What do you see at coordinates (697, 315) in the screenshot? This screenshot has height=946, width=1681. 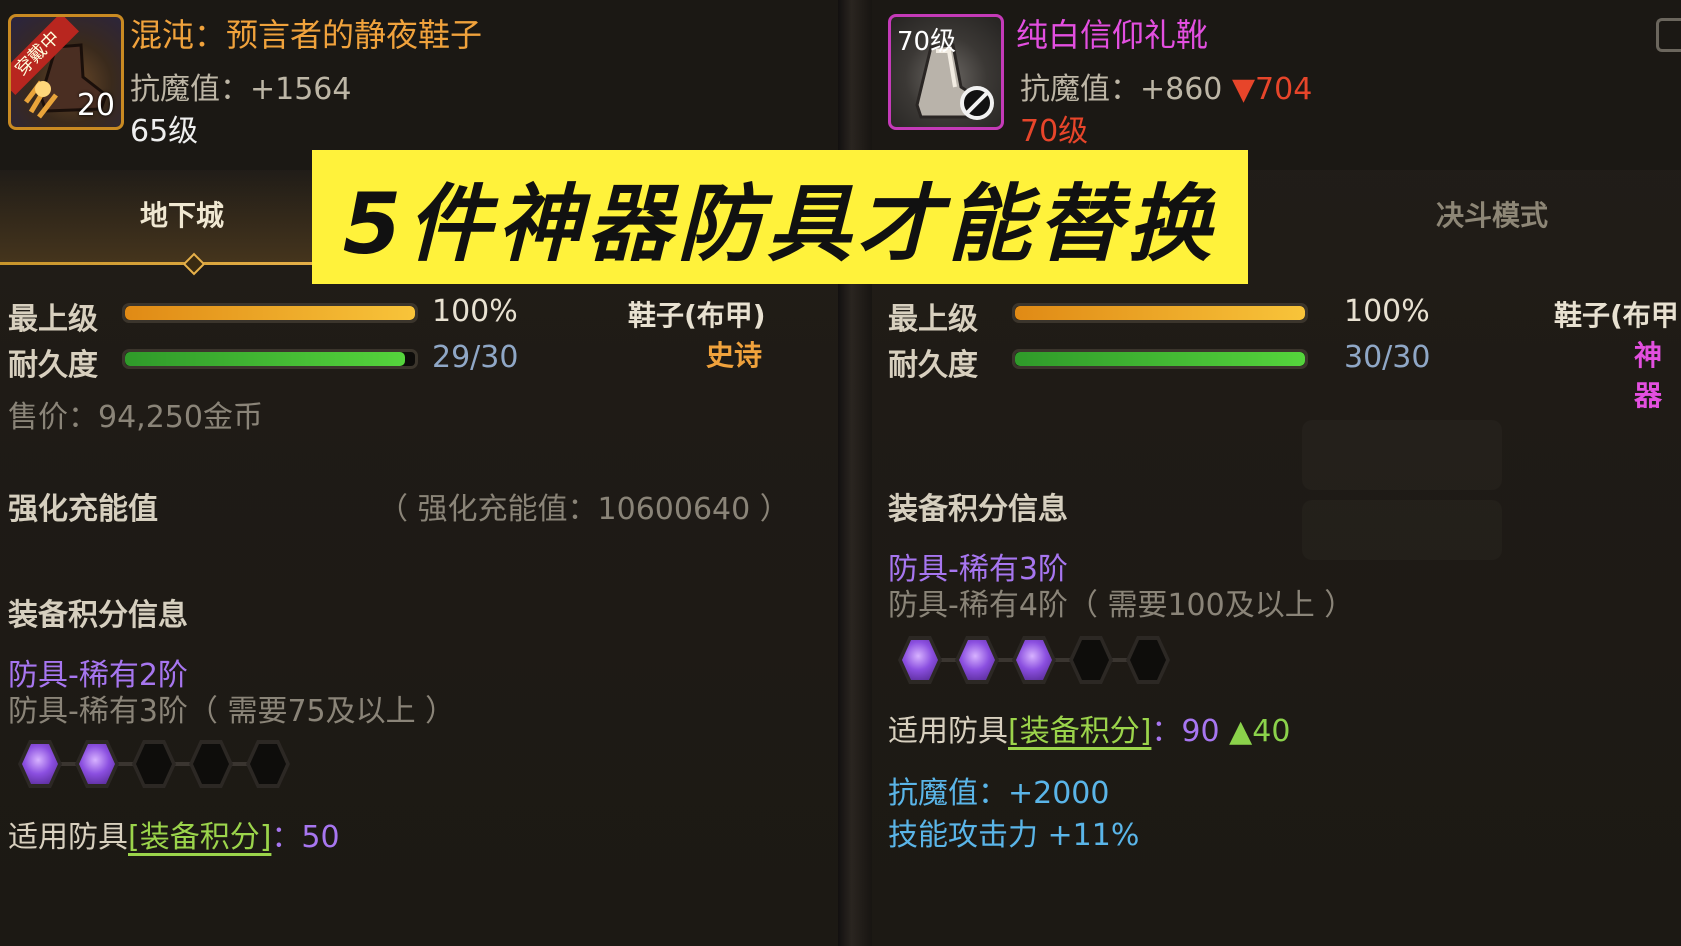 I see `slot-type: 鞋子(布甲)` at bounding box center [697, 315].